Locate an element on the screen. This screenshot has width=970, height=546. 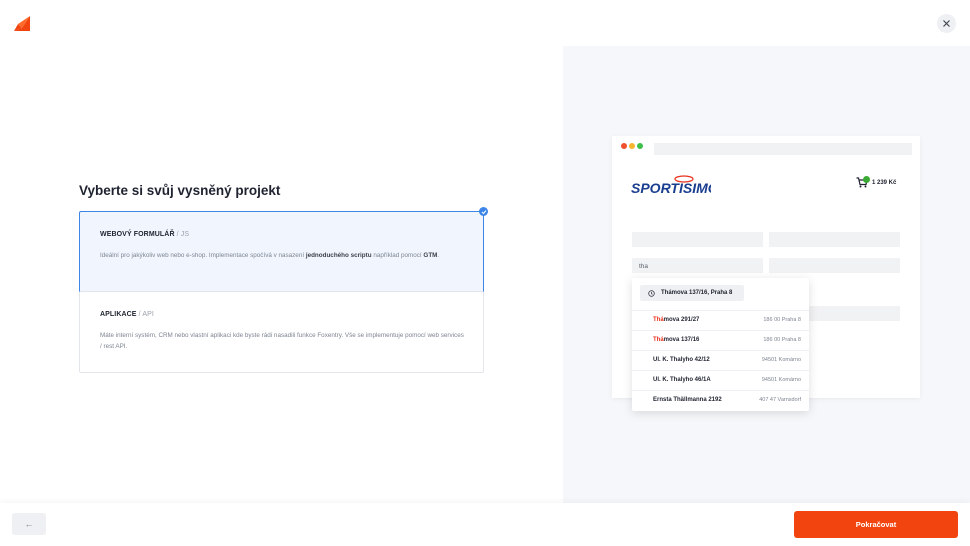
suggestion-row: Ul. K. Thalyho 46/1A 94501 Komárno is located at coordinates (720, 380).